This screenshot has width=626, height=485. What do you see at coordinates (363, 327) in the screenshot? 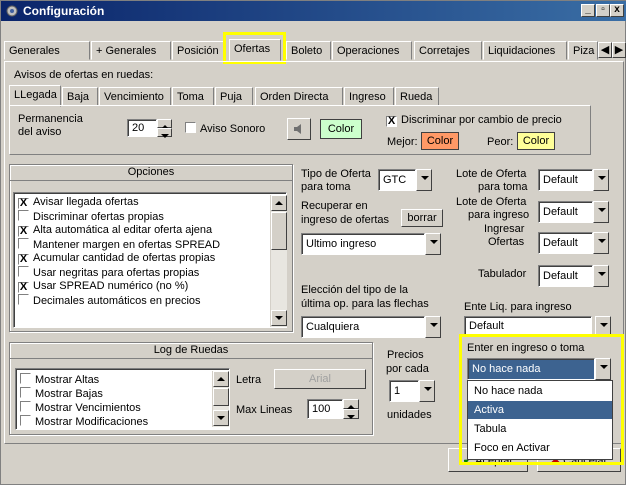
I see `eleccion-select: Cualquiera` at bounding box center [363, 327].